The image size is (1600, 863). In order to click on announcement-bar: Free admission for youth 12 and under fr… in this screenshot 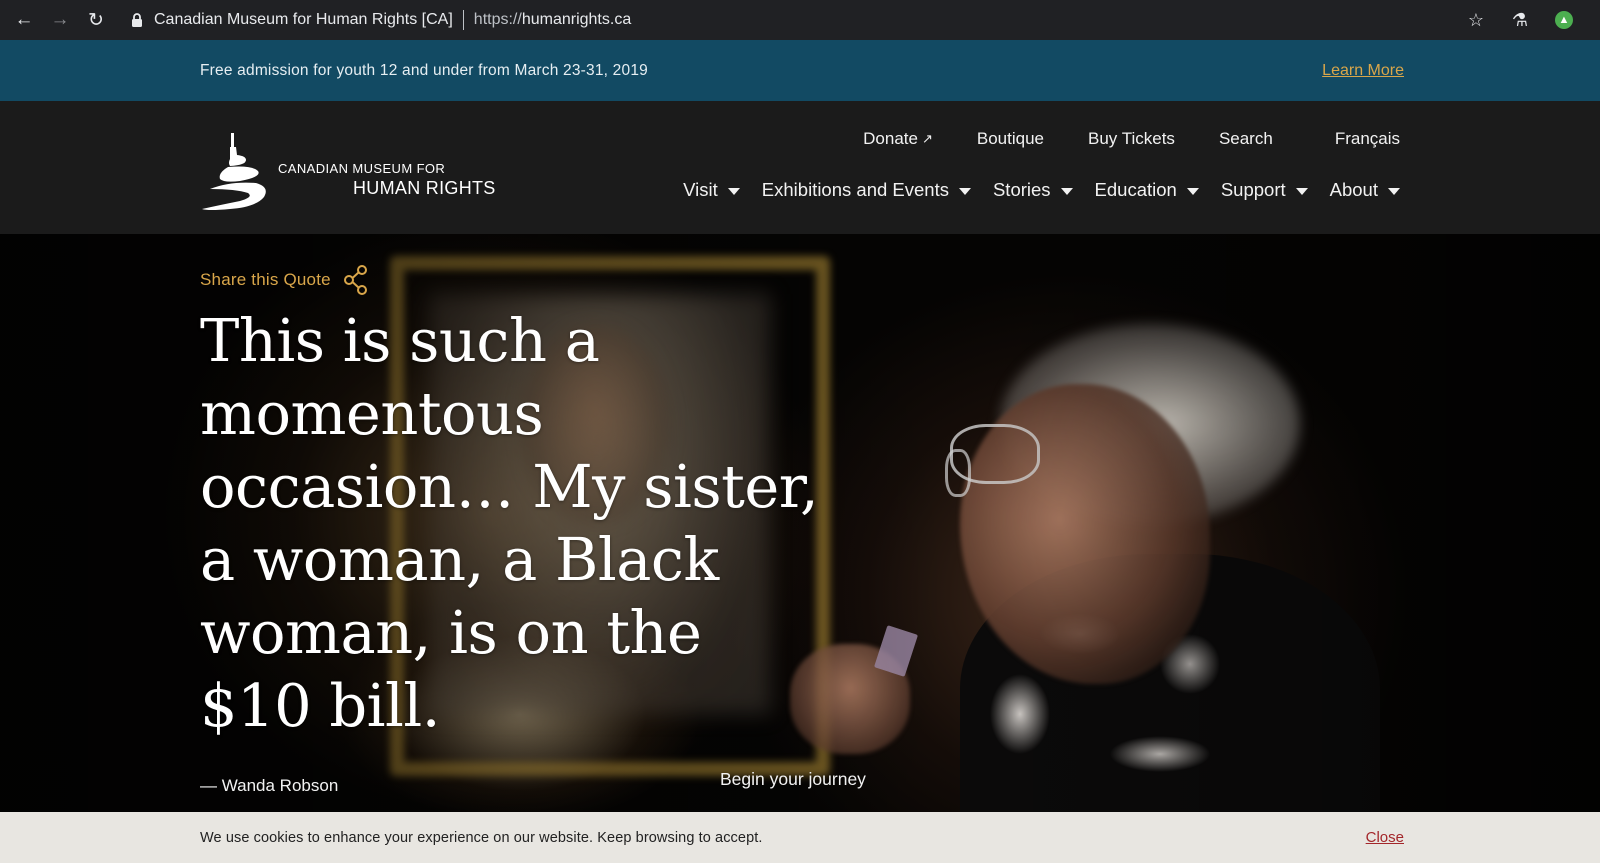, I will do `click(800, 70)`.